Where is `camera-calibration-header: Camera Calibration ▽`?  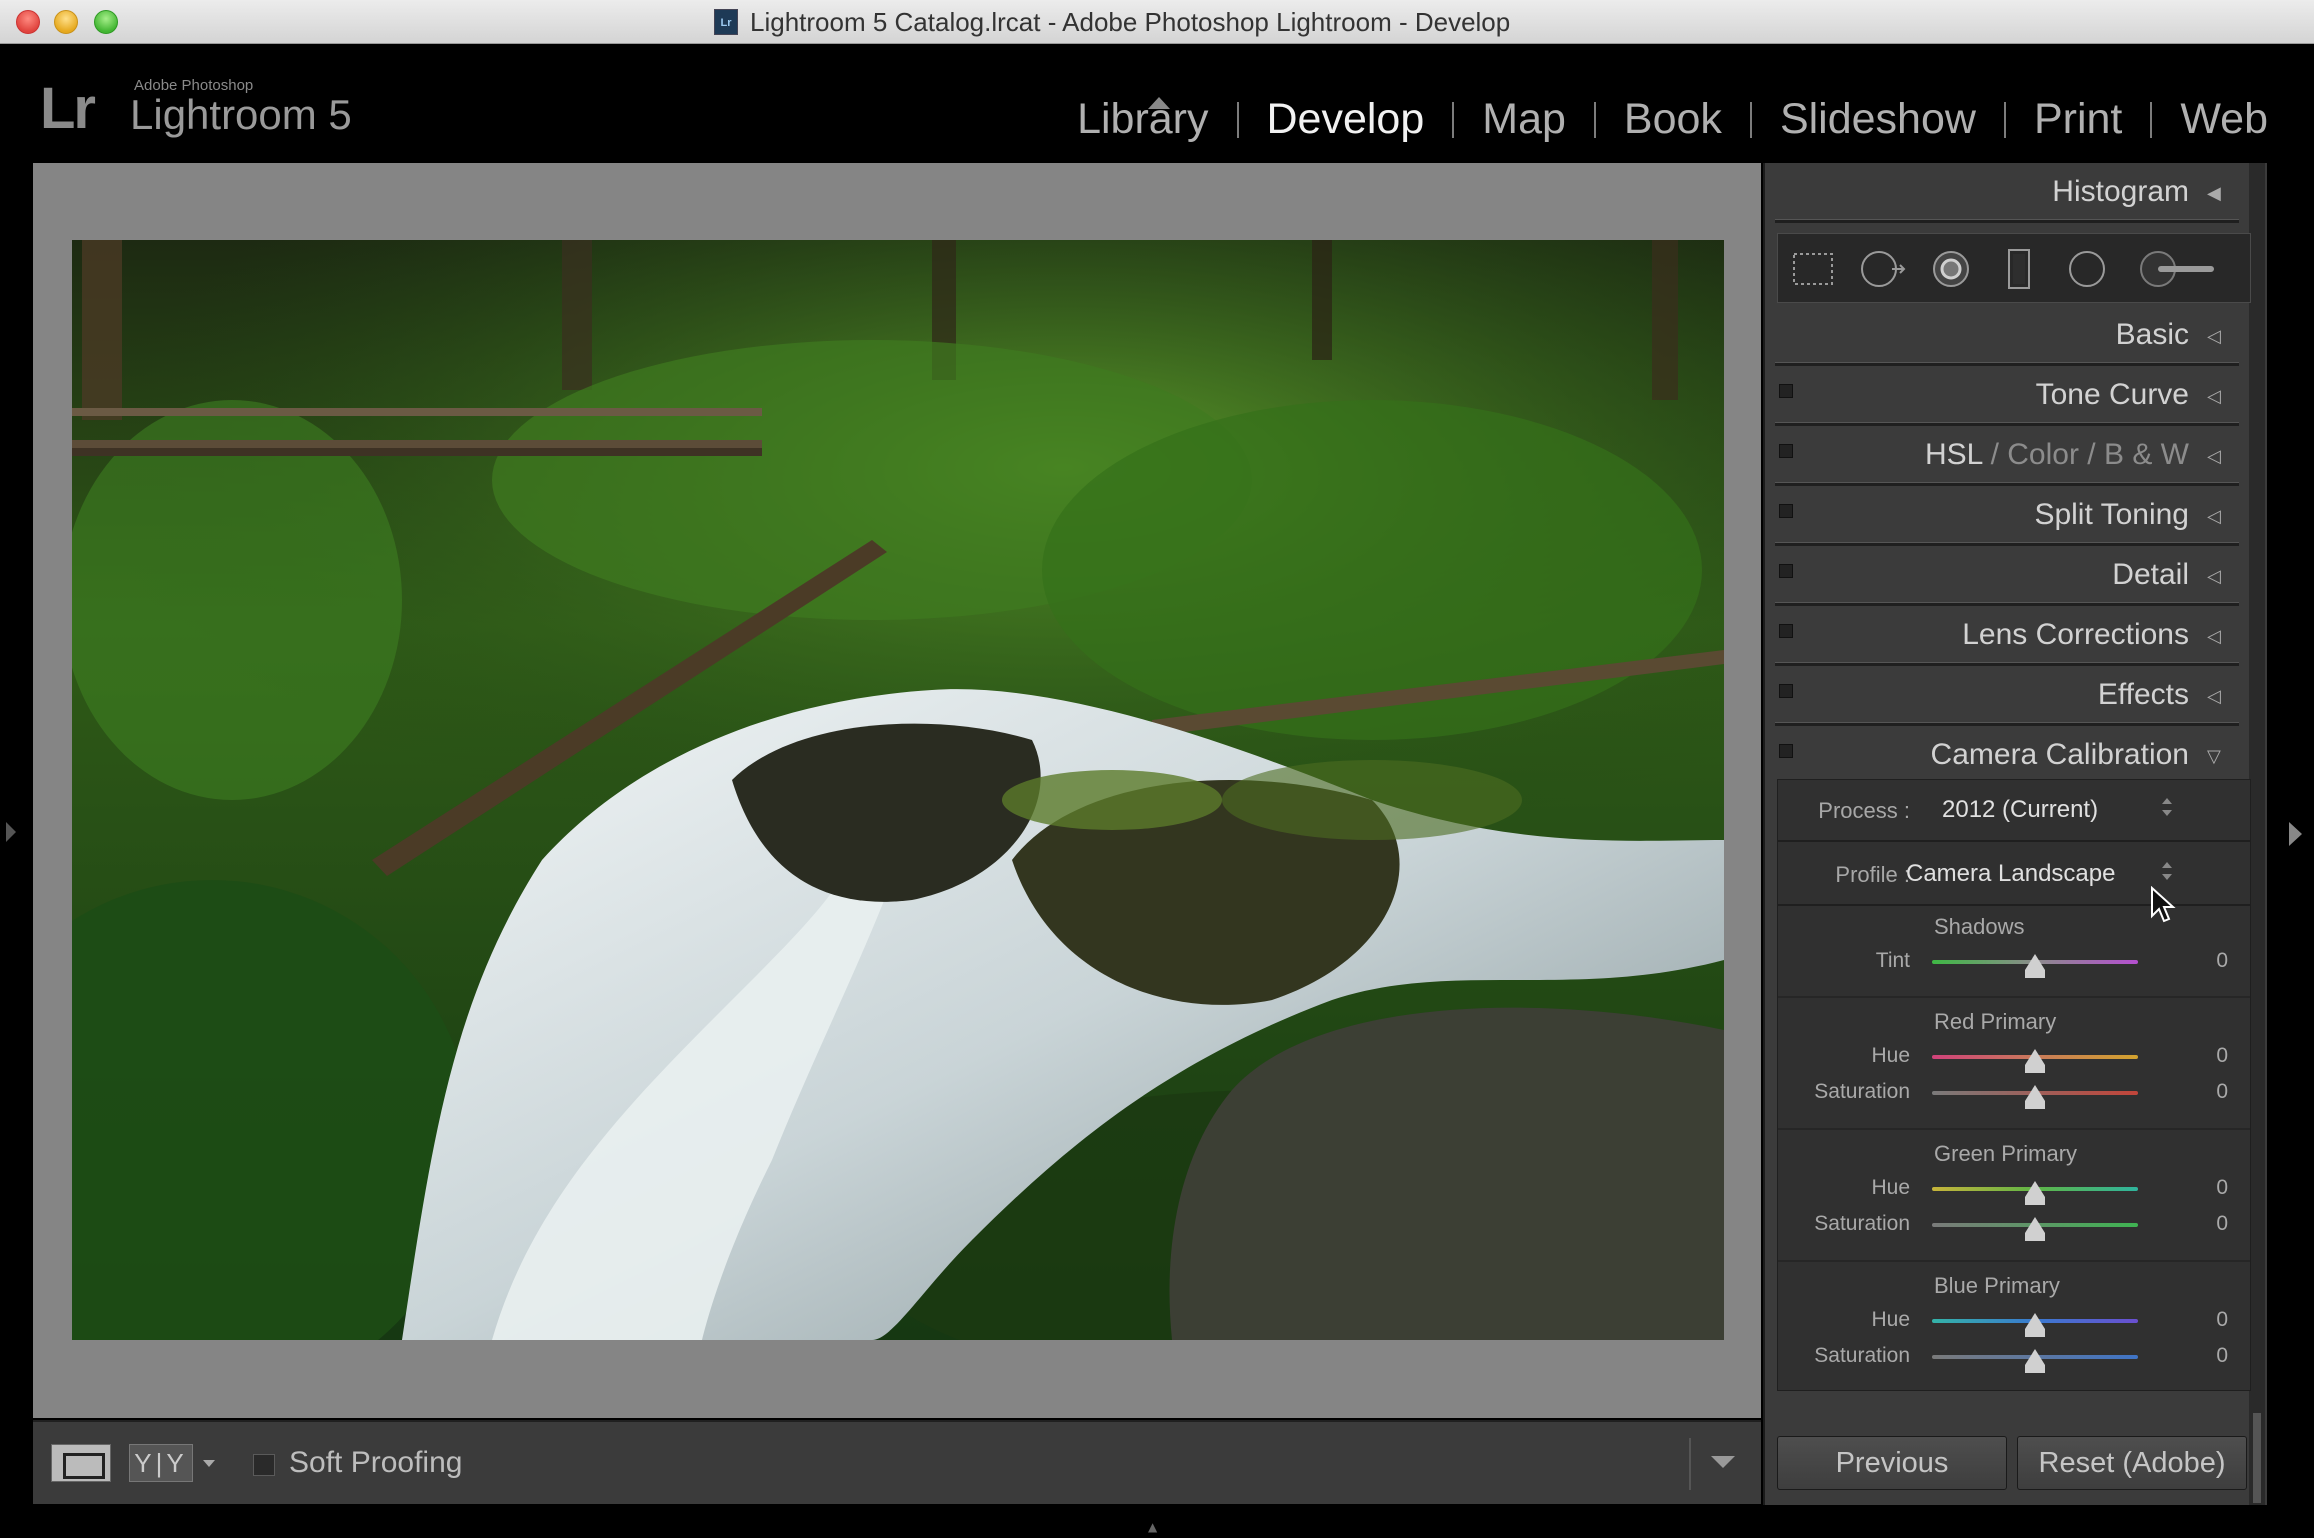
camera-calibration-header: Camera Calibration ▽ is located at coordinates (2017, 757).